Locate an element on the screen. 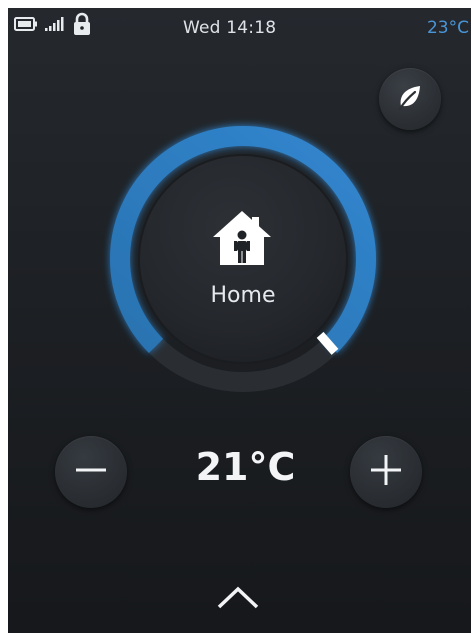 The width and height of the screenshot is (471, 633). status-bar: Wed 14:18 23°C is located at coordinates (239, 30).